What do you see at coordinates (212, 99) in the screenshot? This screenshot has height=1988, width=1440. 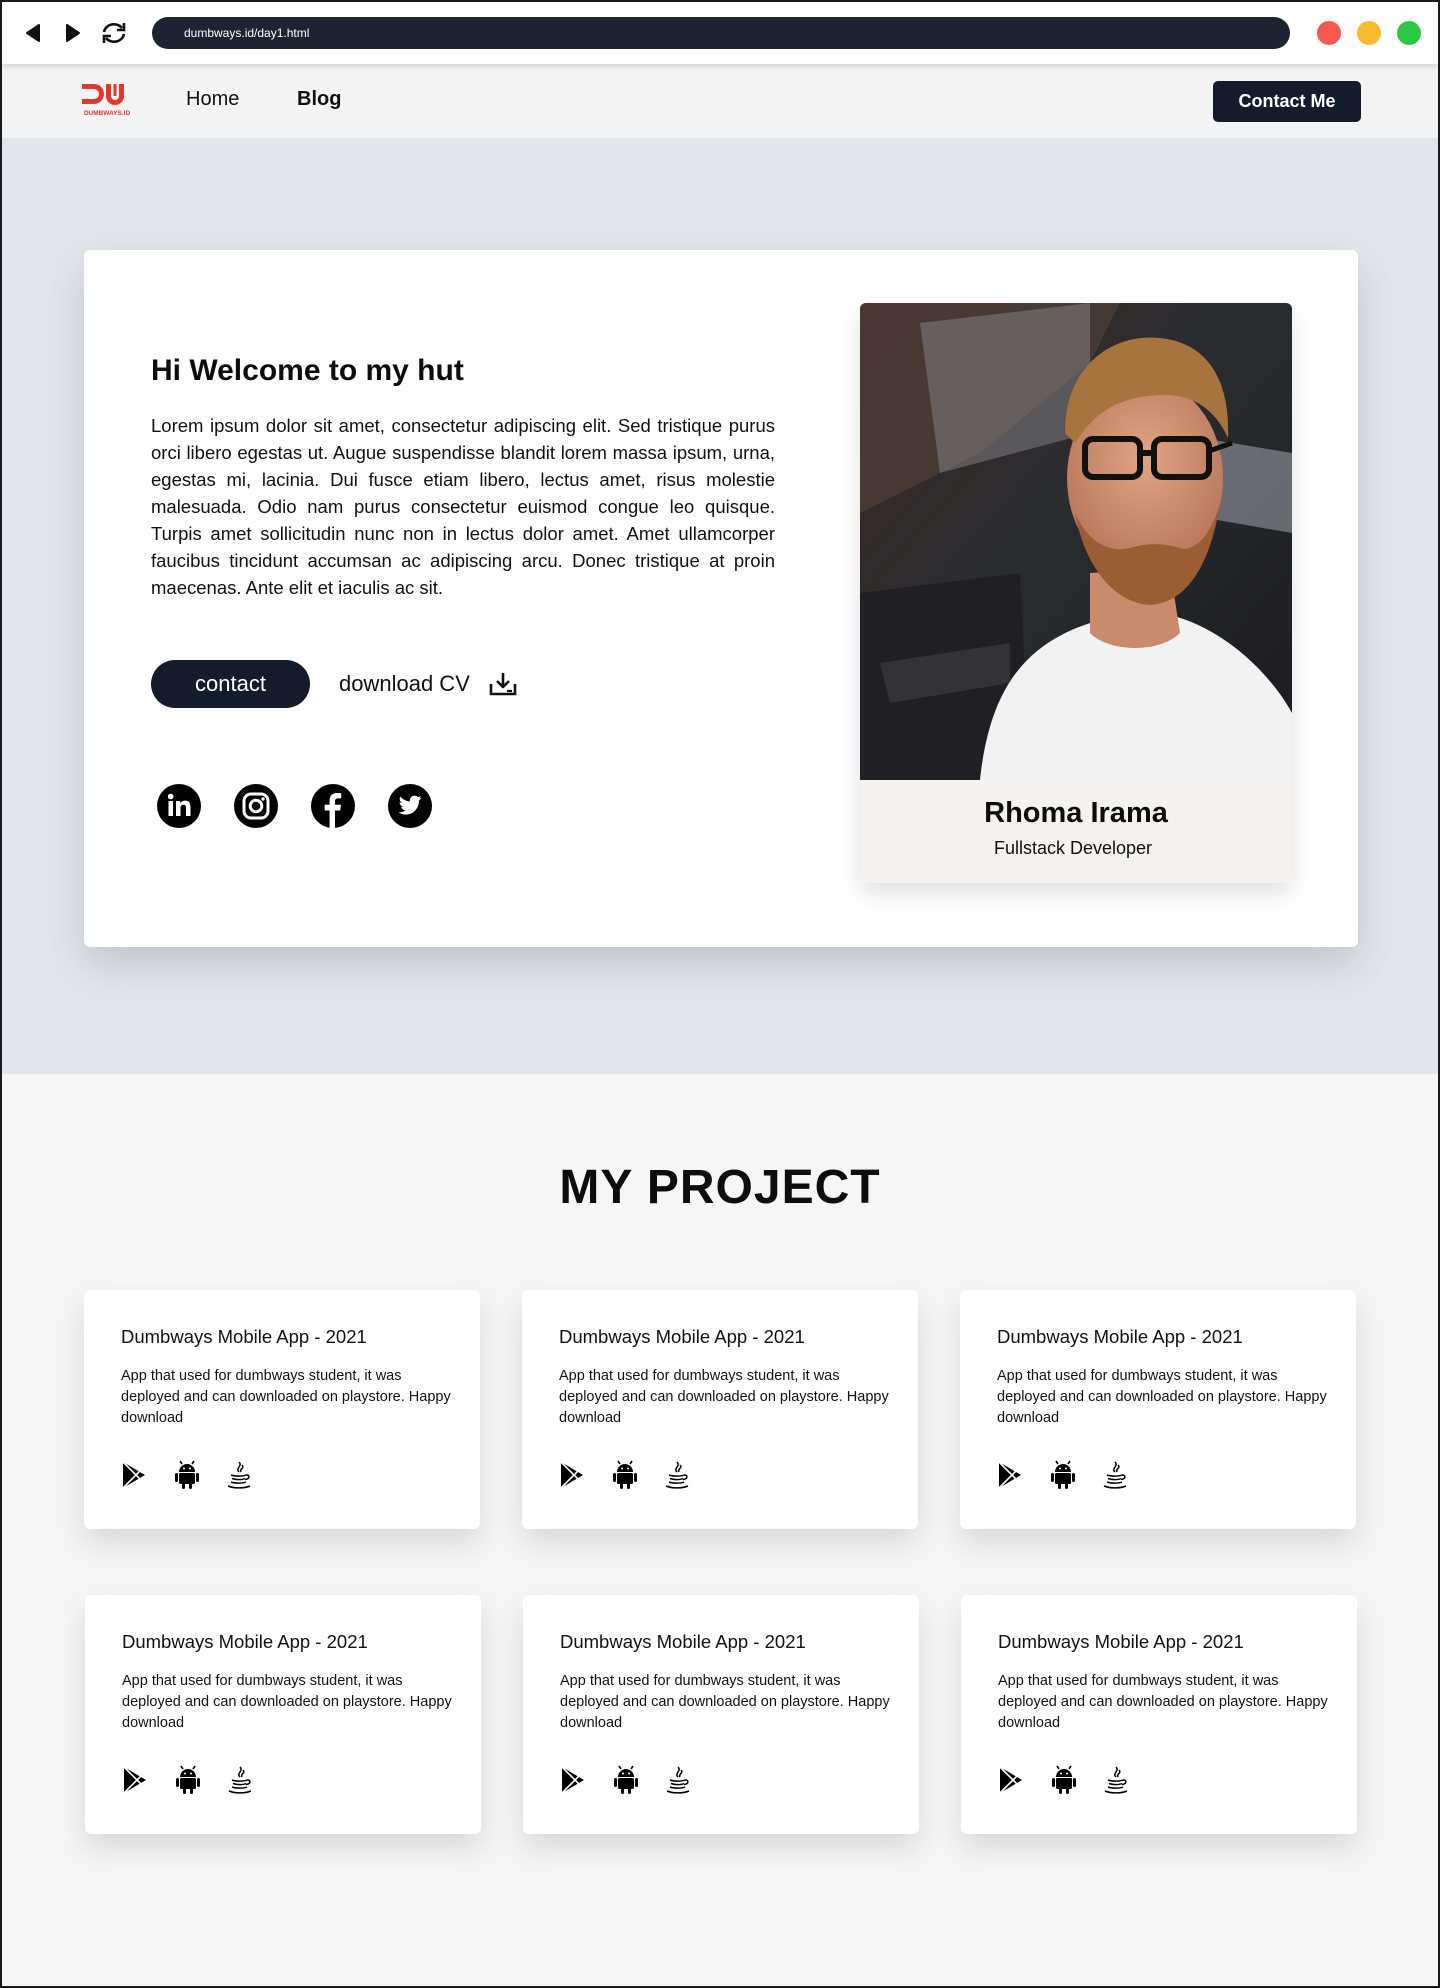 I see `nav-home-link: Home` at bounding box center [212, 99].